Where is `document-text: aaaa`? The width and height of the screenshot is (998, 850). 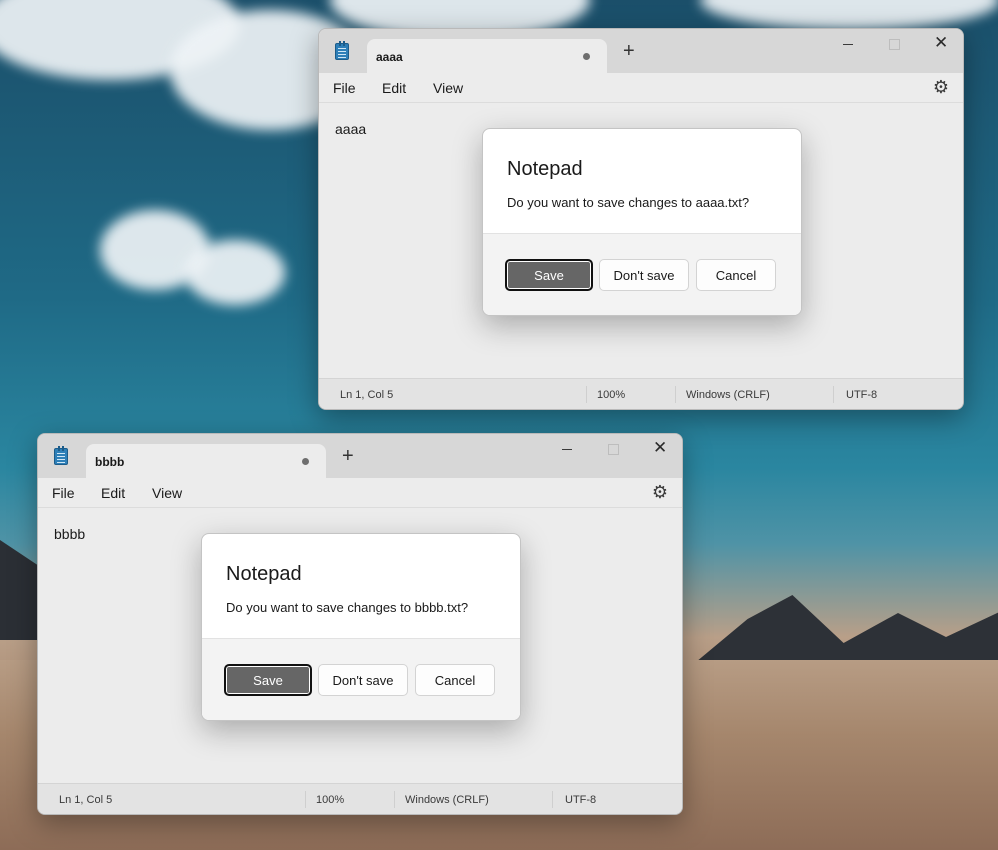
document-text: aaaa is located at coordinates (351, 129).